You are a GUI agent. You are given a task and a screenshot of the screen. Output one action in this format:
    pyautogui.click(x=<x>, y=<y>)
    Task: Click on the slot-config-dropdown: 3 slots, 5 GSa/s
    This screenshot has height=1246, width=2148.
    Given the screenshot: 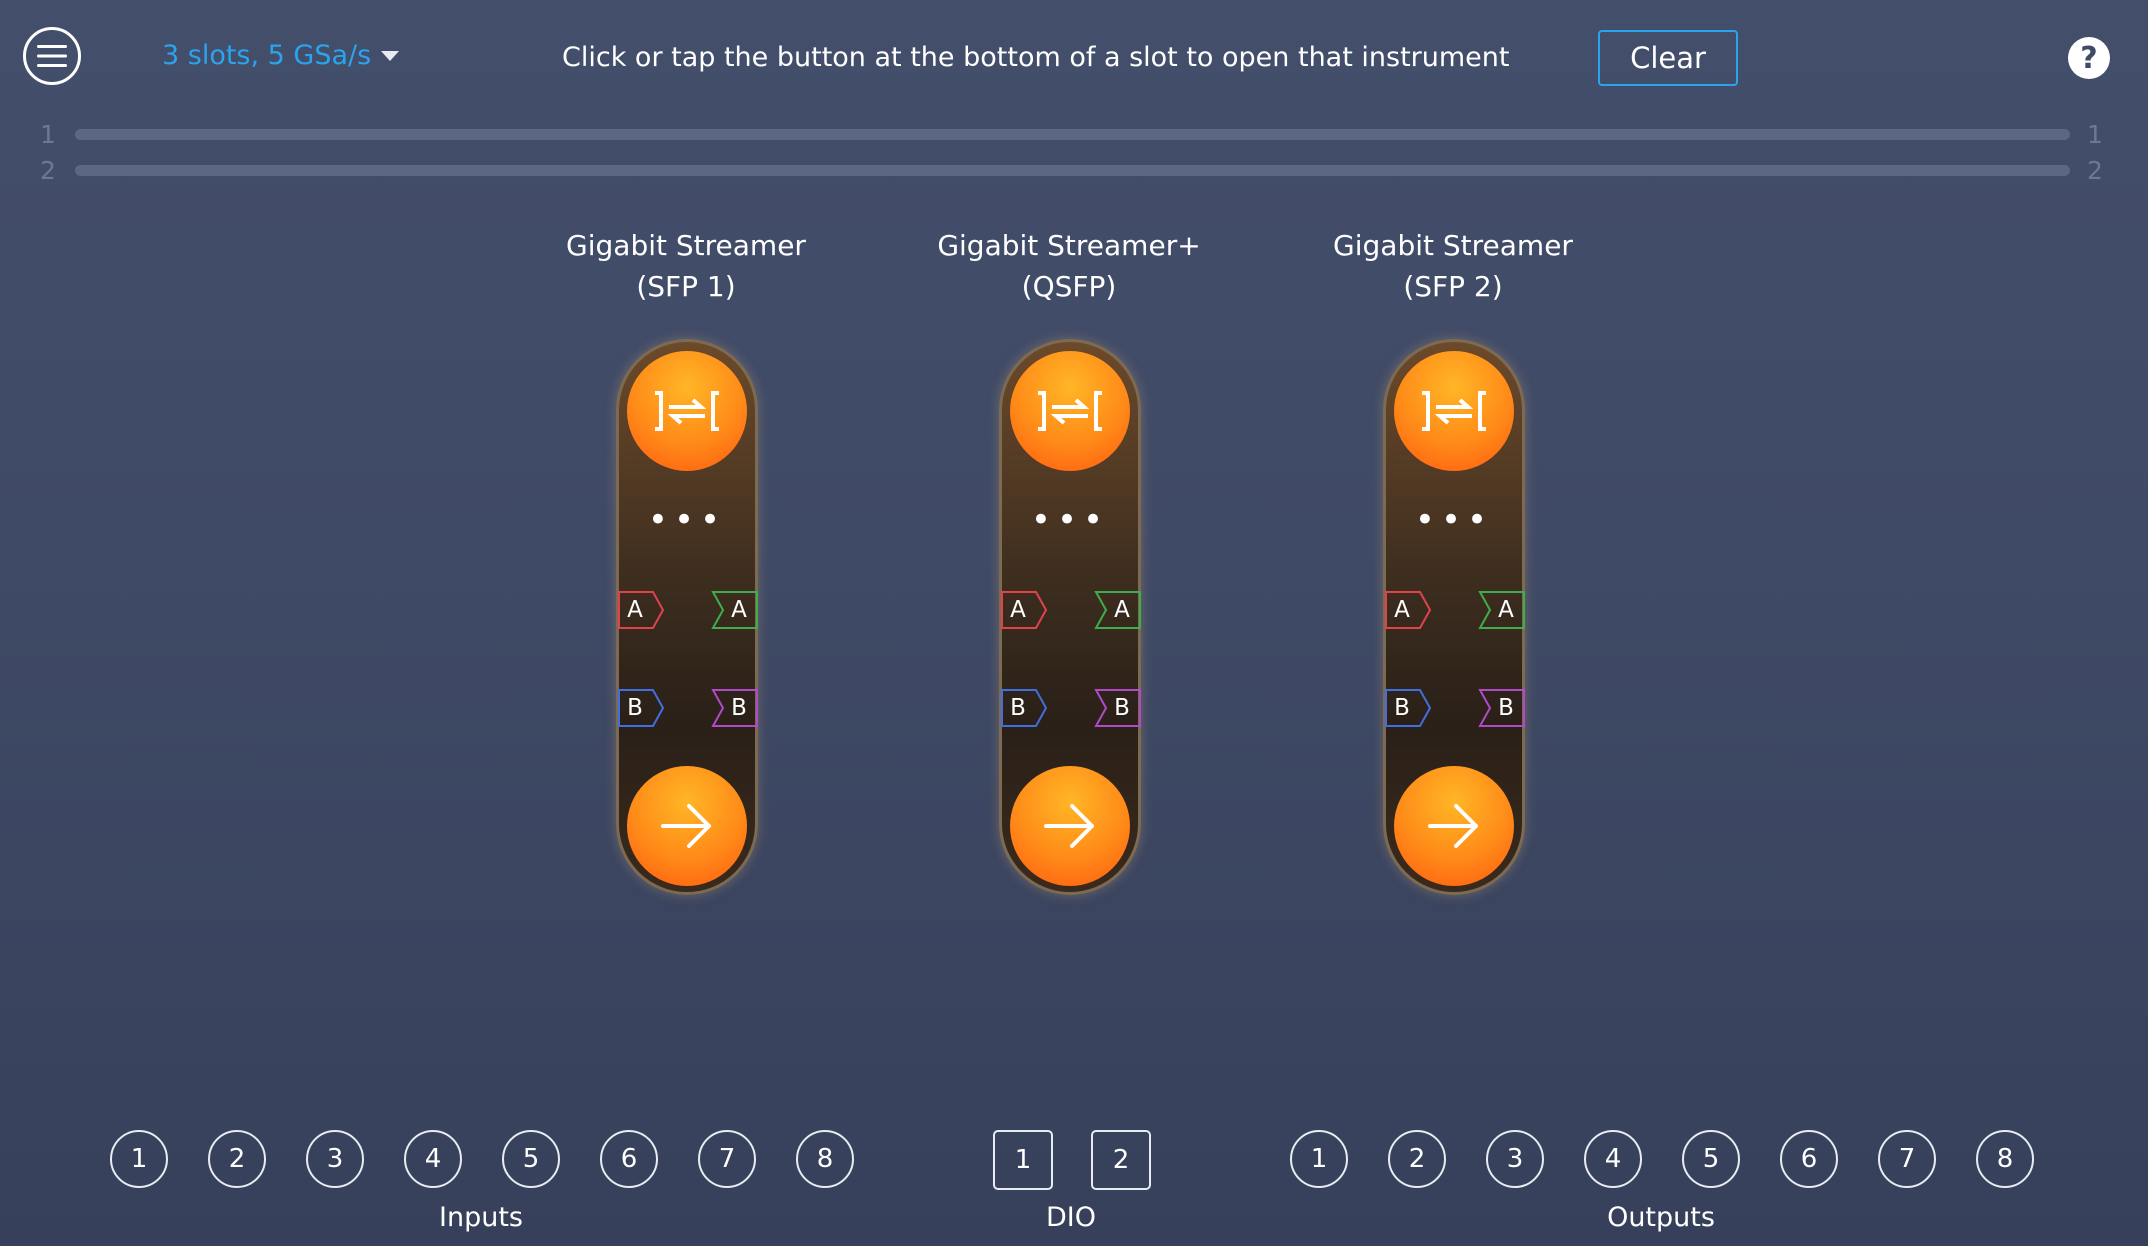 What is the action you would take?
    pyautogui.click(x=281, y=55)
    